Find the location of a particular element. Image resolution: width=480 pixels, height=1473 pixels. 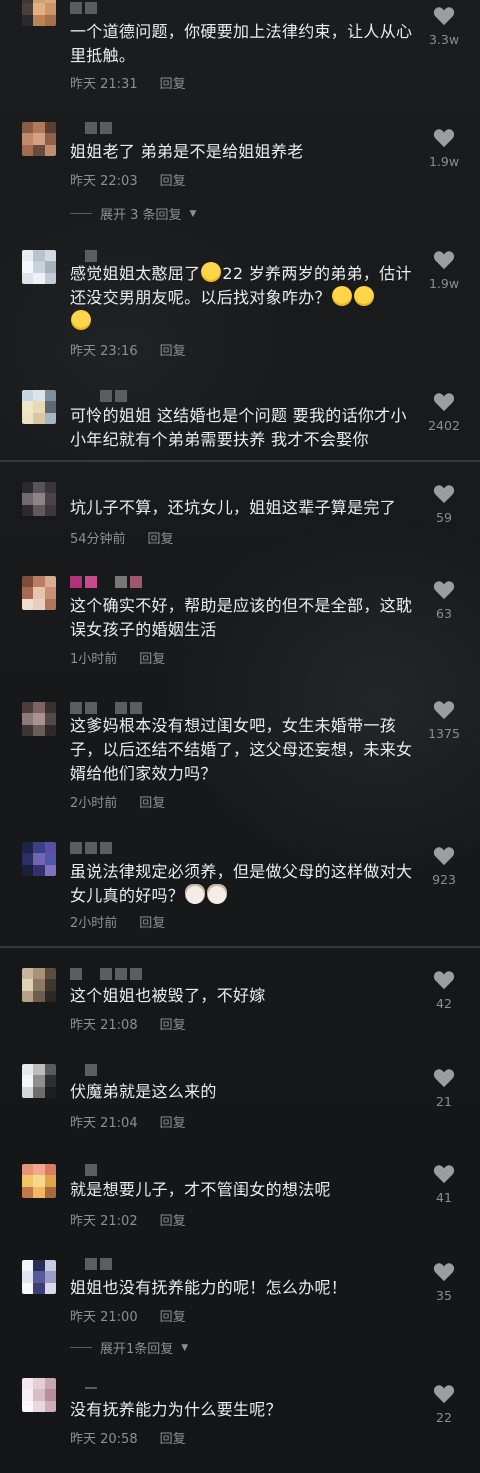

comment-time: 1小时前 is located at coordinates (94, 659).